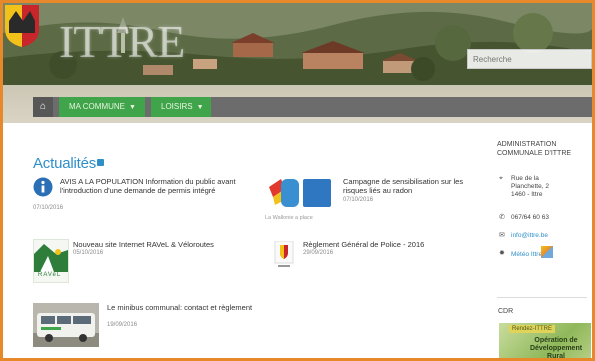 The width and height of the screenshot is (595, 361). Describe the element at coordinates (318, 253) in the screenshot. I see `news-item-date: 29/09/2016` at that location.